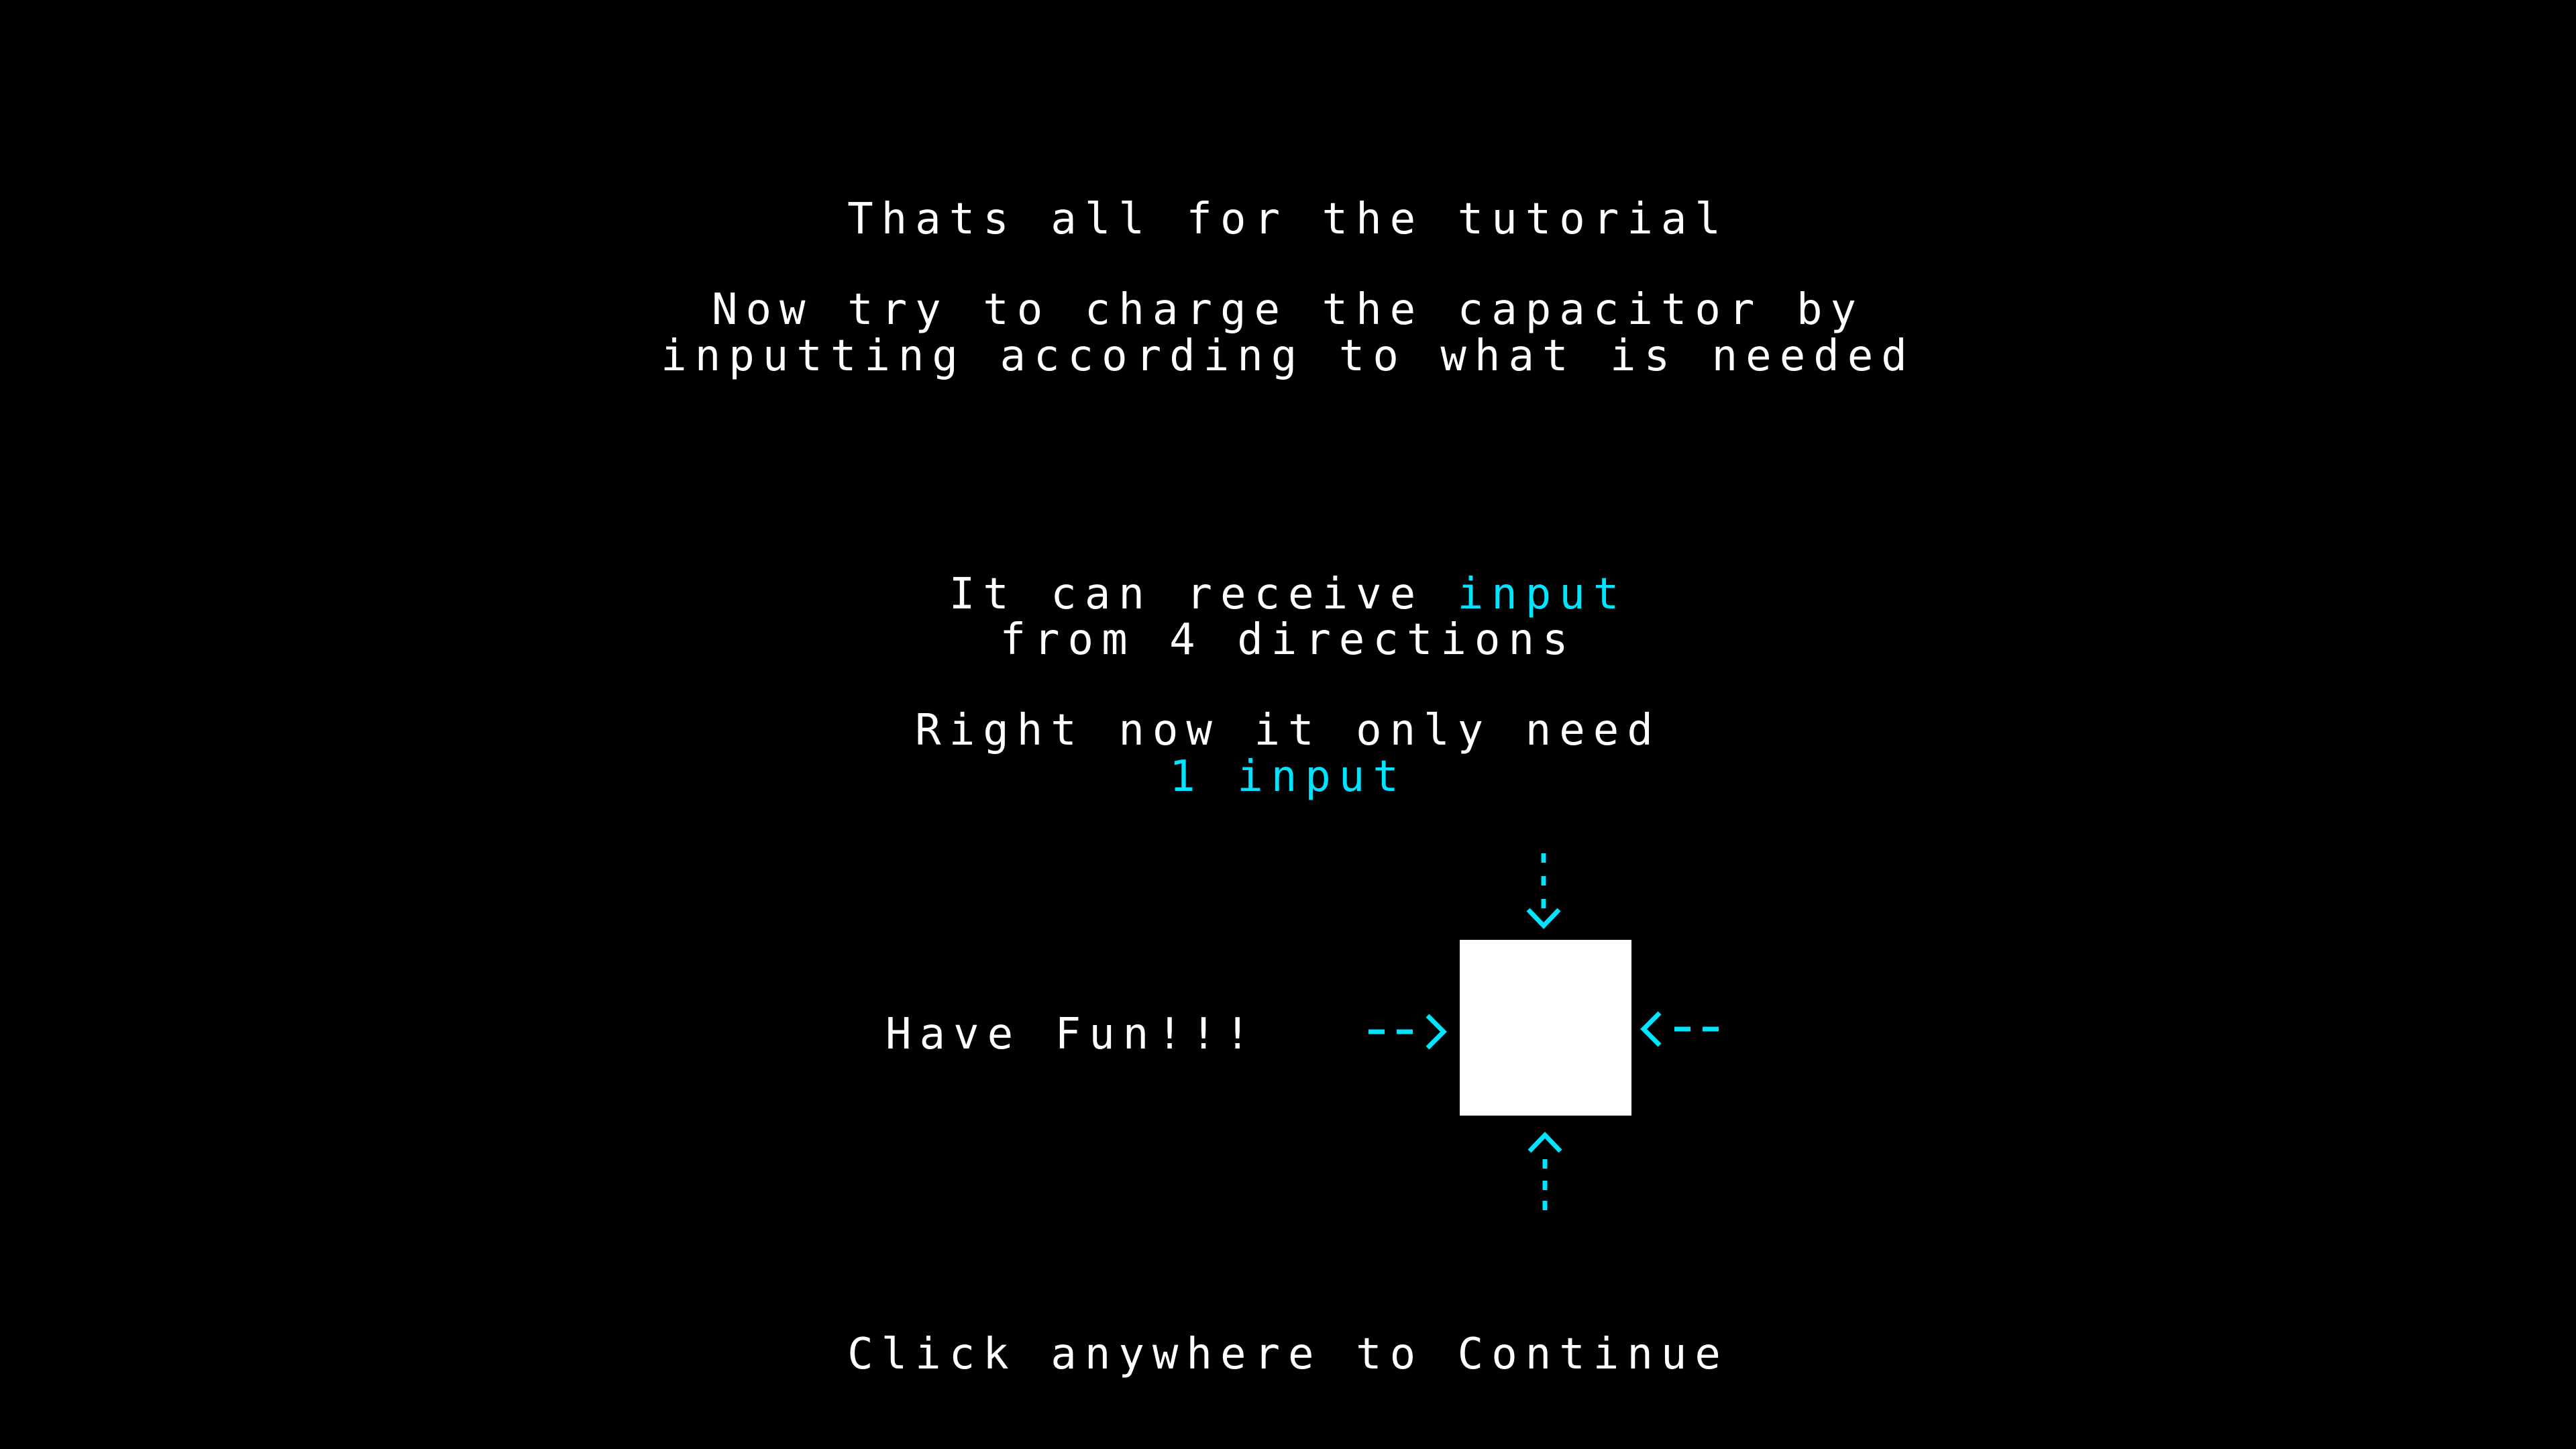 The width and height of the screenshot is (2576, 1449). What do you see at coordinates (1545, 1170) in the screenshot?
I see `arrow-up-icon` at bounding box center [1545, 1170].